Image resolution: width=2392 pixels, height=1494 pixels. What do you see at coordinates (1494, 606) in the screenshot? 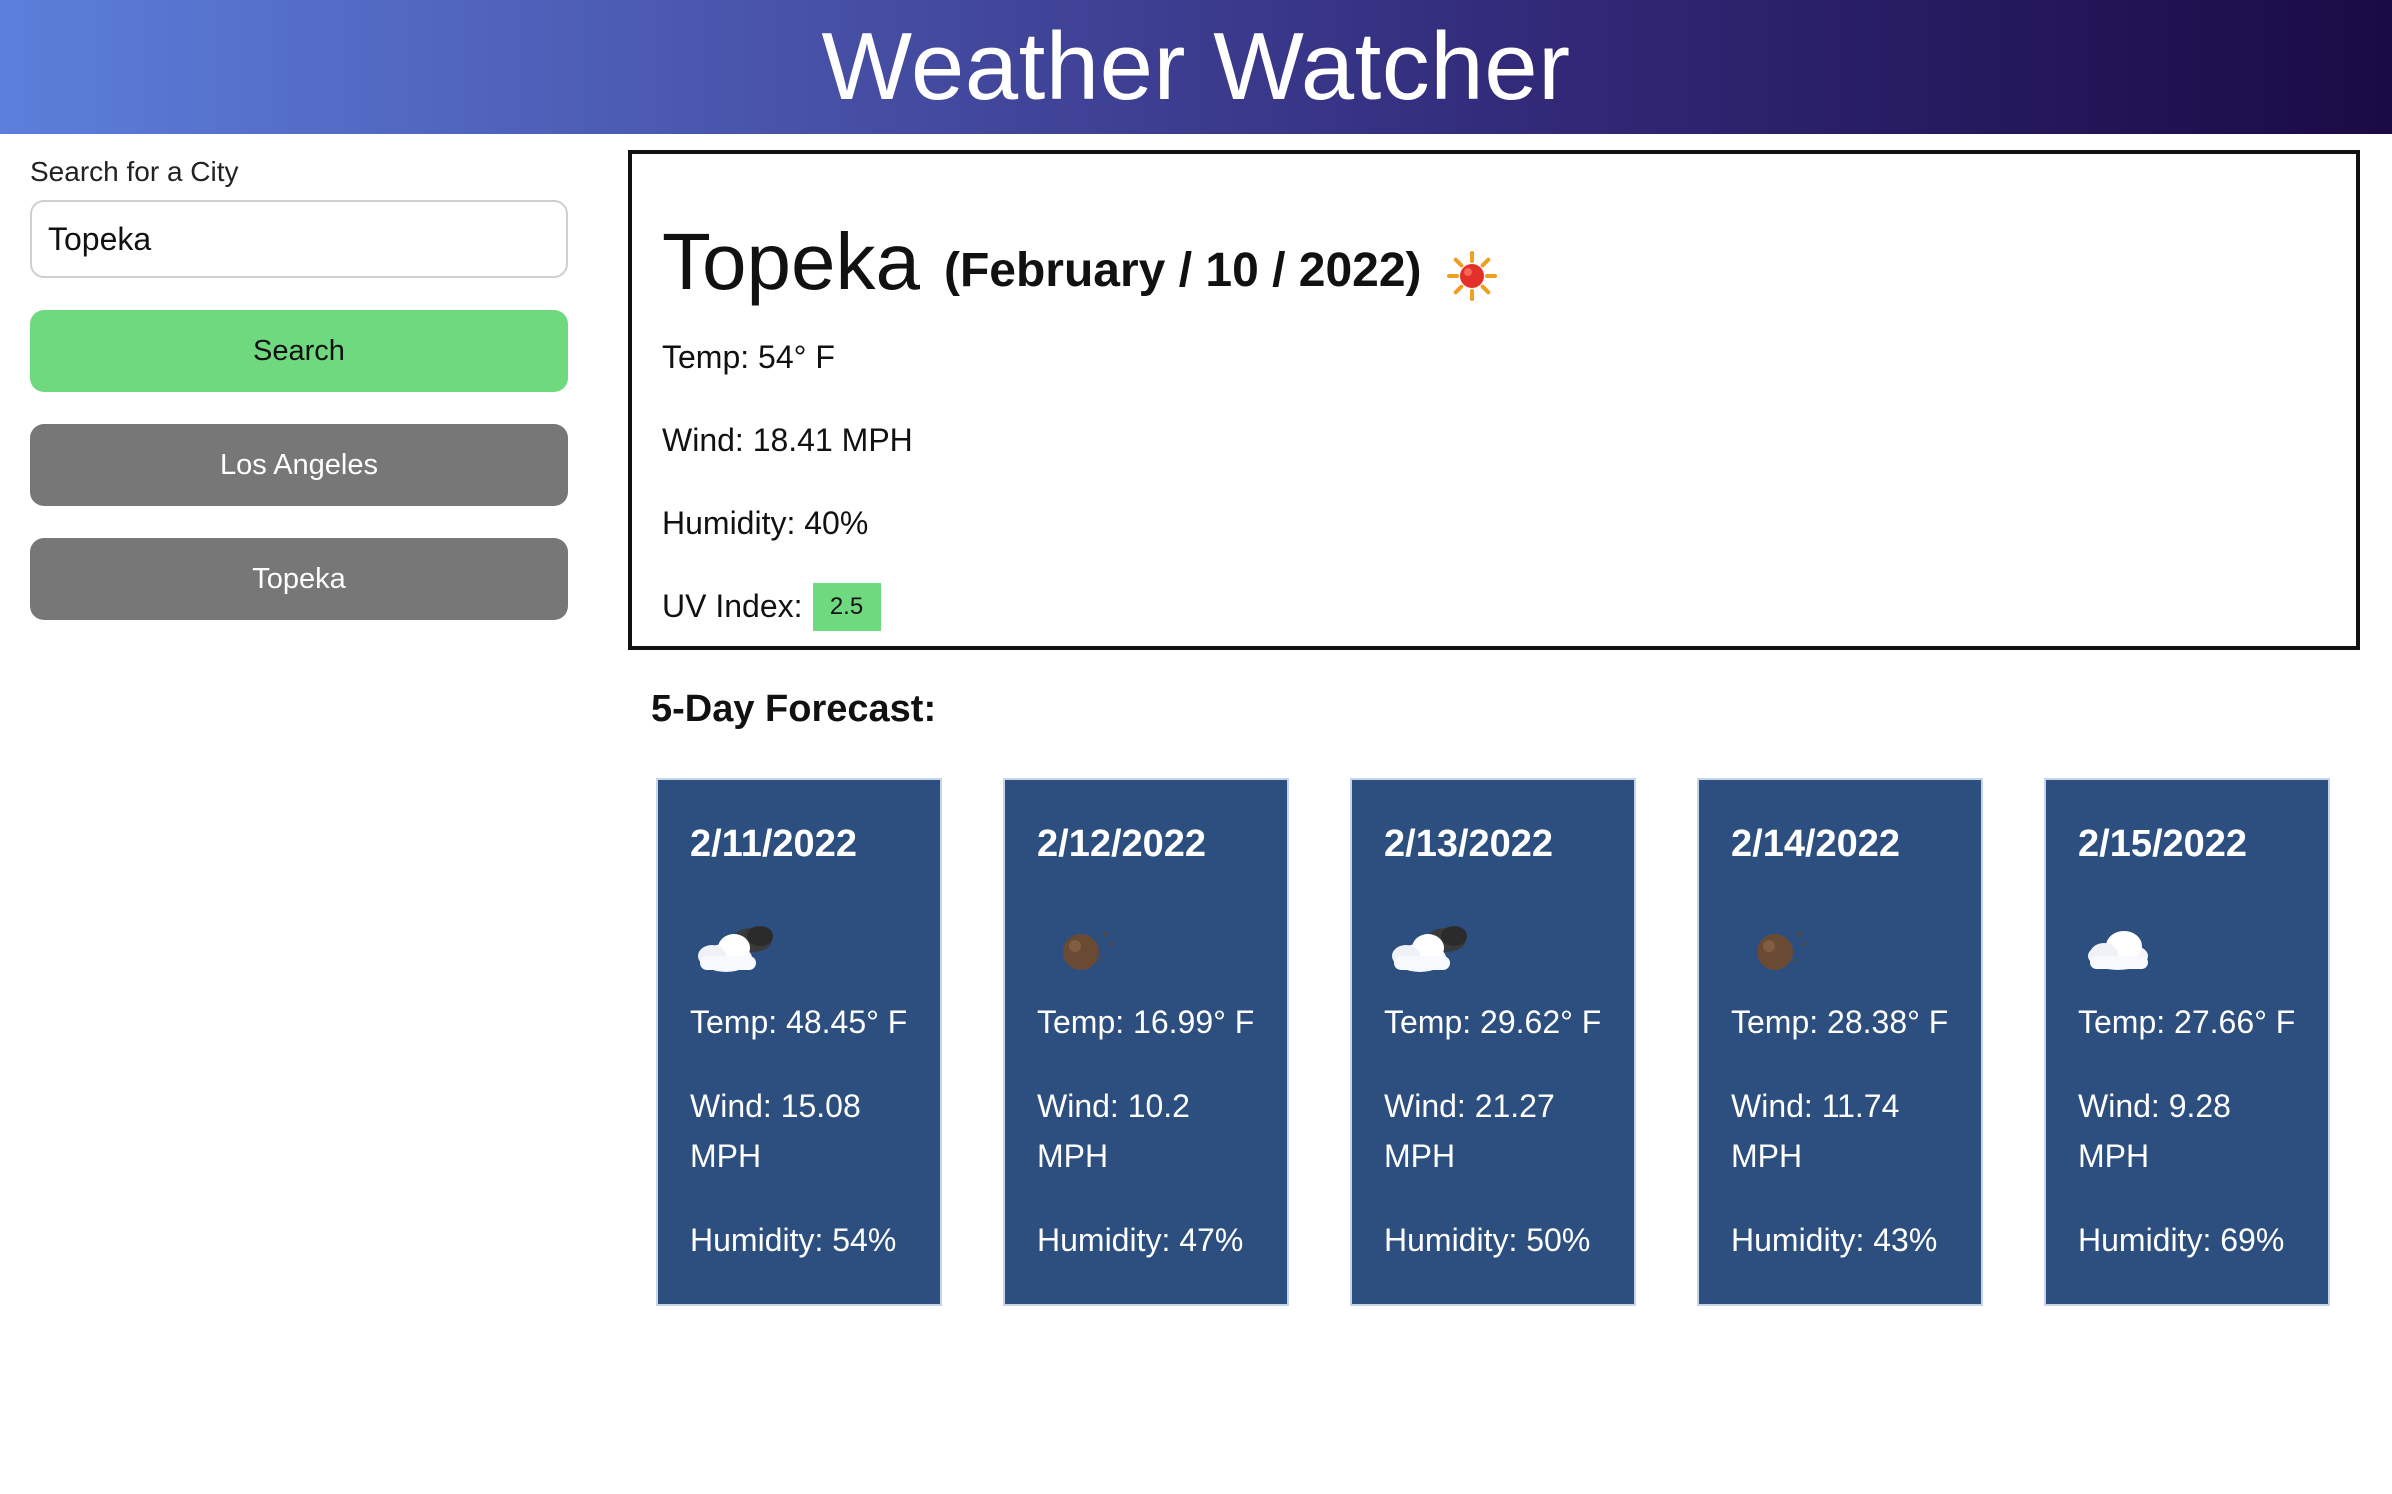
I see `current-uv-index: UV Index: 2.5` at bounding box center [1494, 606].